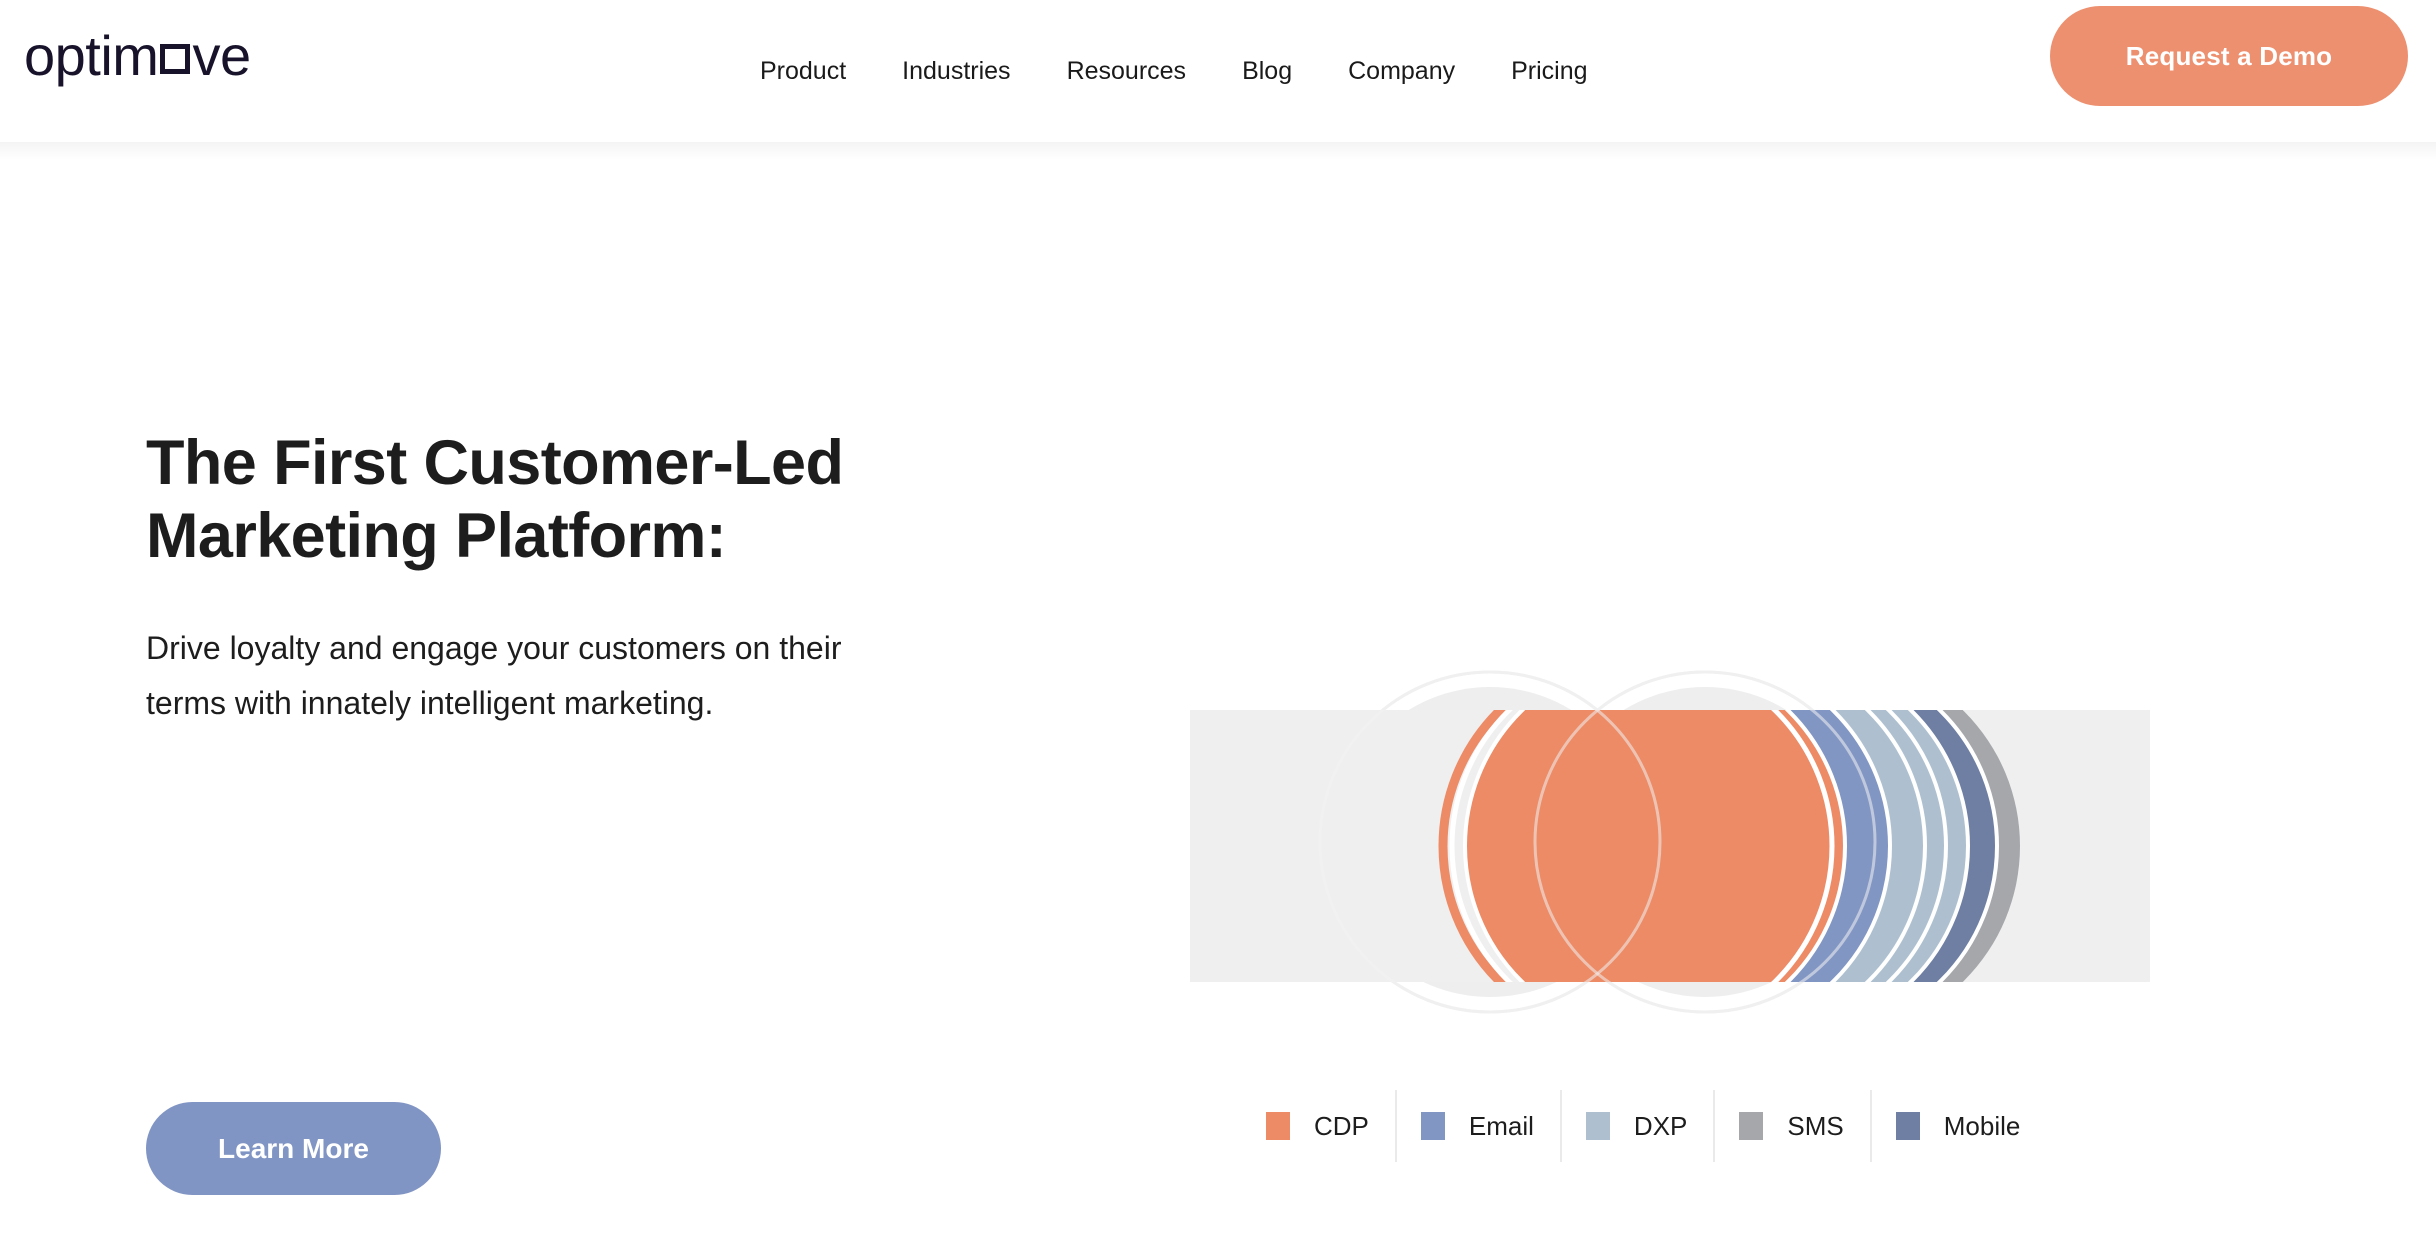 The height and width of the screenshot is (1244, 2436). I want to click on legend-label-mobile: Mobile, so click(1982, 1125).